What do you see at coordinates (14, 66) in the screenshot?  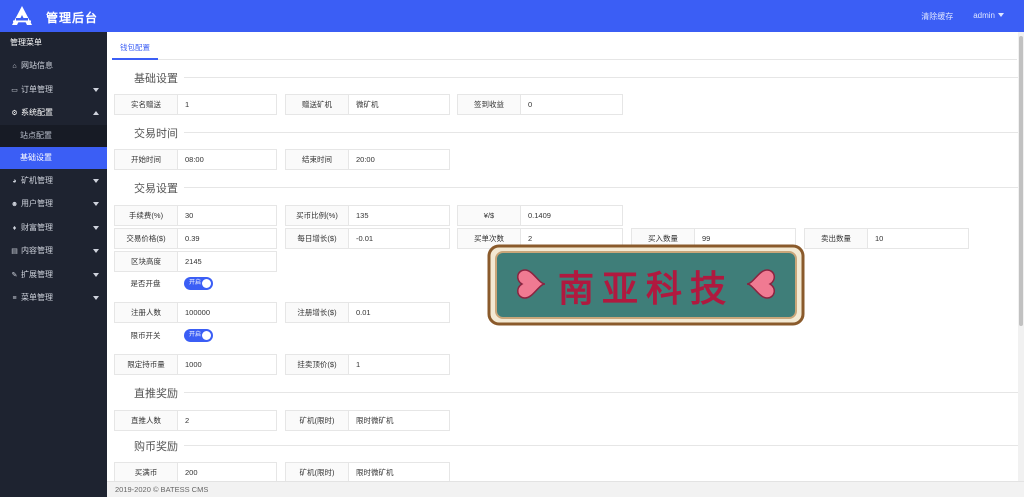 I see `home-icon: ⌂` at bounding box center [14, 66].